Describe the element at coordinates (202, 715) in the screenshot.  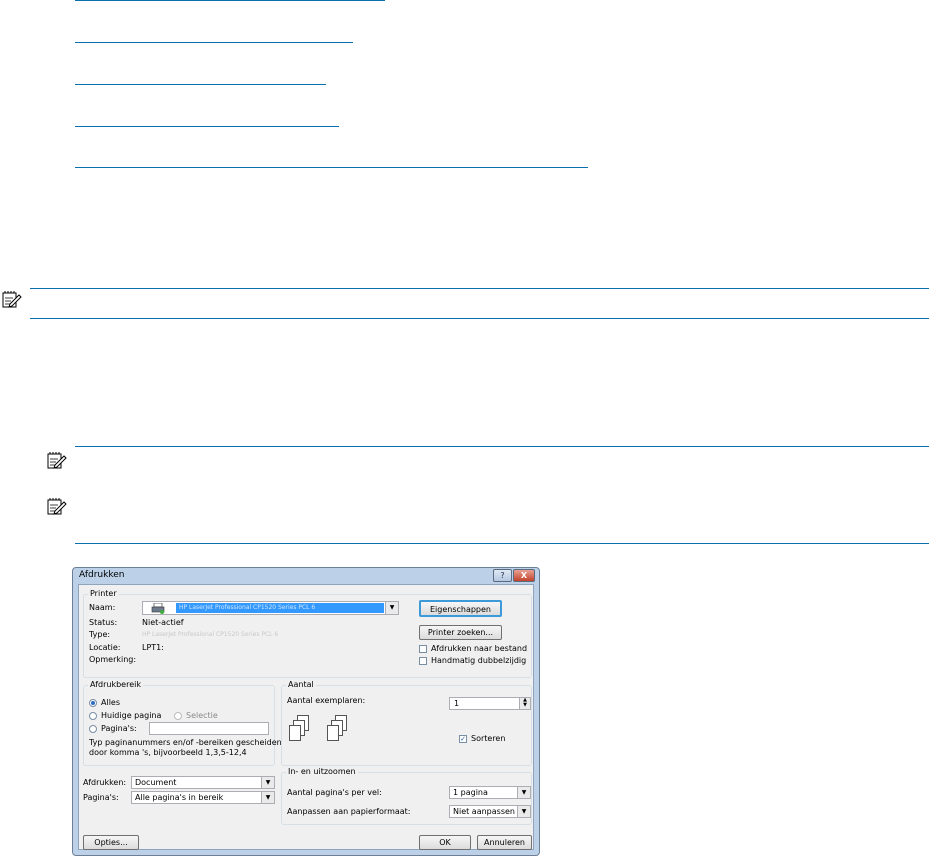
I see `selection-label: Selectie` at that location.